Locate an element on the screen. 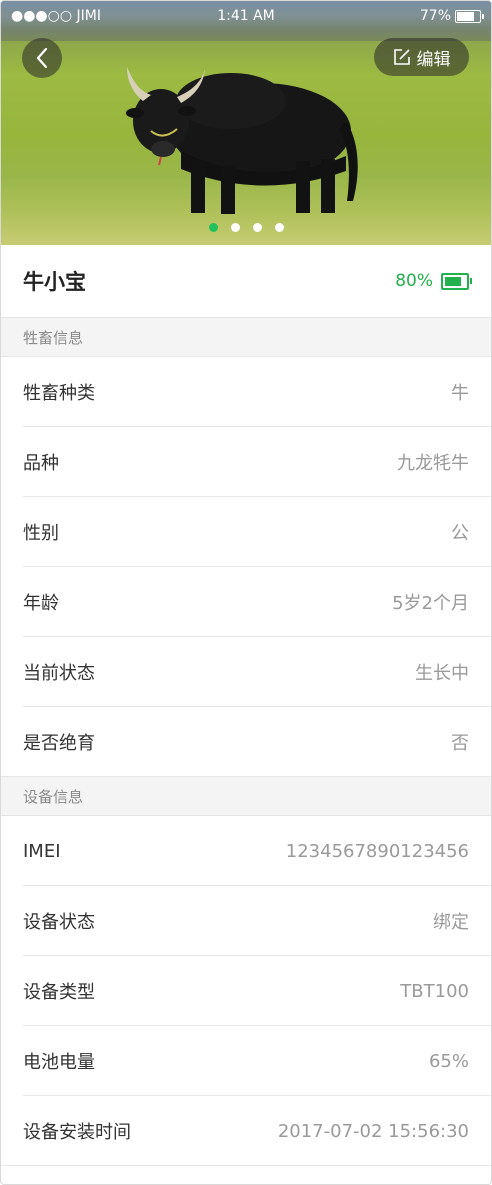 The width and height of the screenshot is (492, 1185). row-label: 是否绝育 is located at coordinates (59, 743).